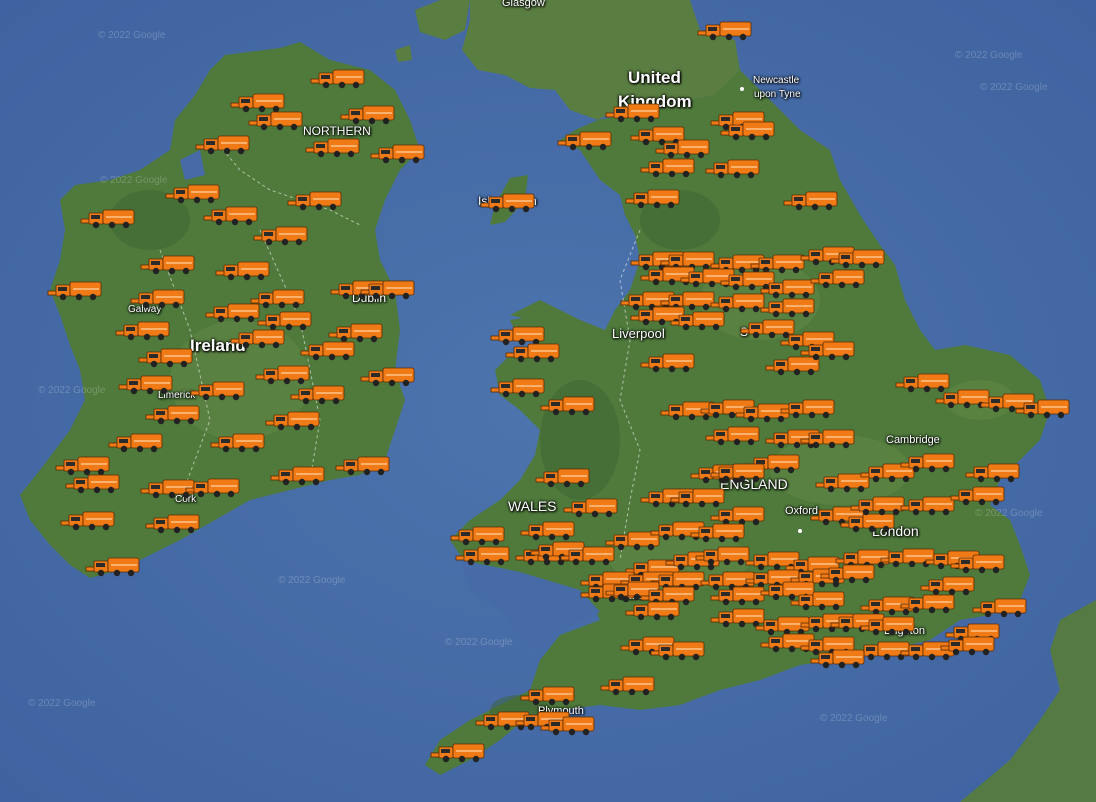 This screenshot has width=1096, height=802. What do you see at coordinates (523, 4) in the screenshot?
I see `place-label-glasgow: Glasgow` at bounding box center [523, 4].